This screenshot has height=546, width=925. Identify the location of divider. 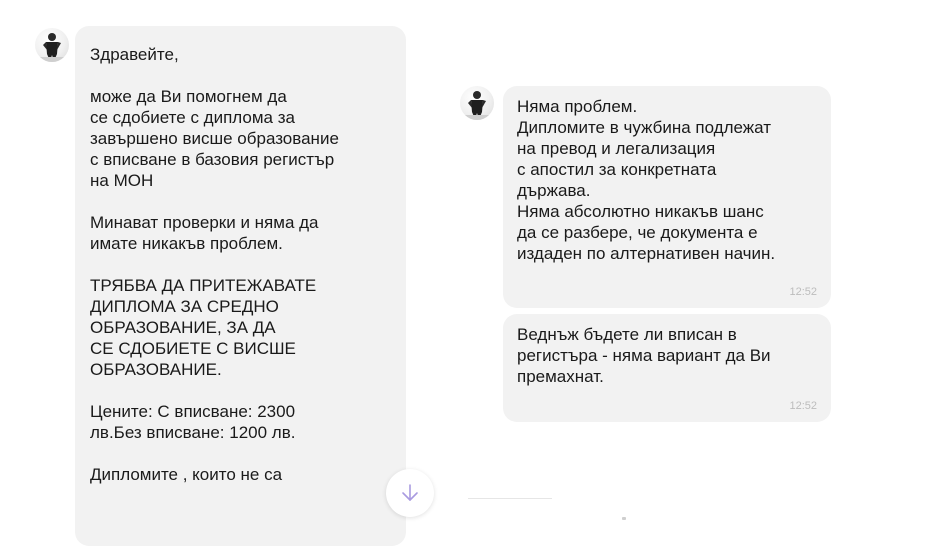
(510, 498).